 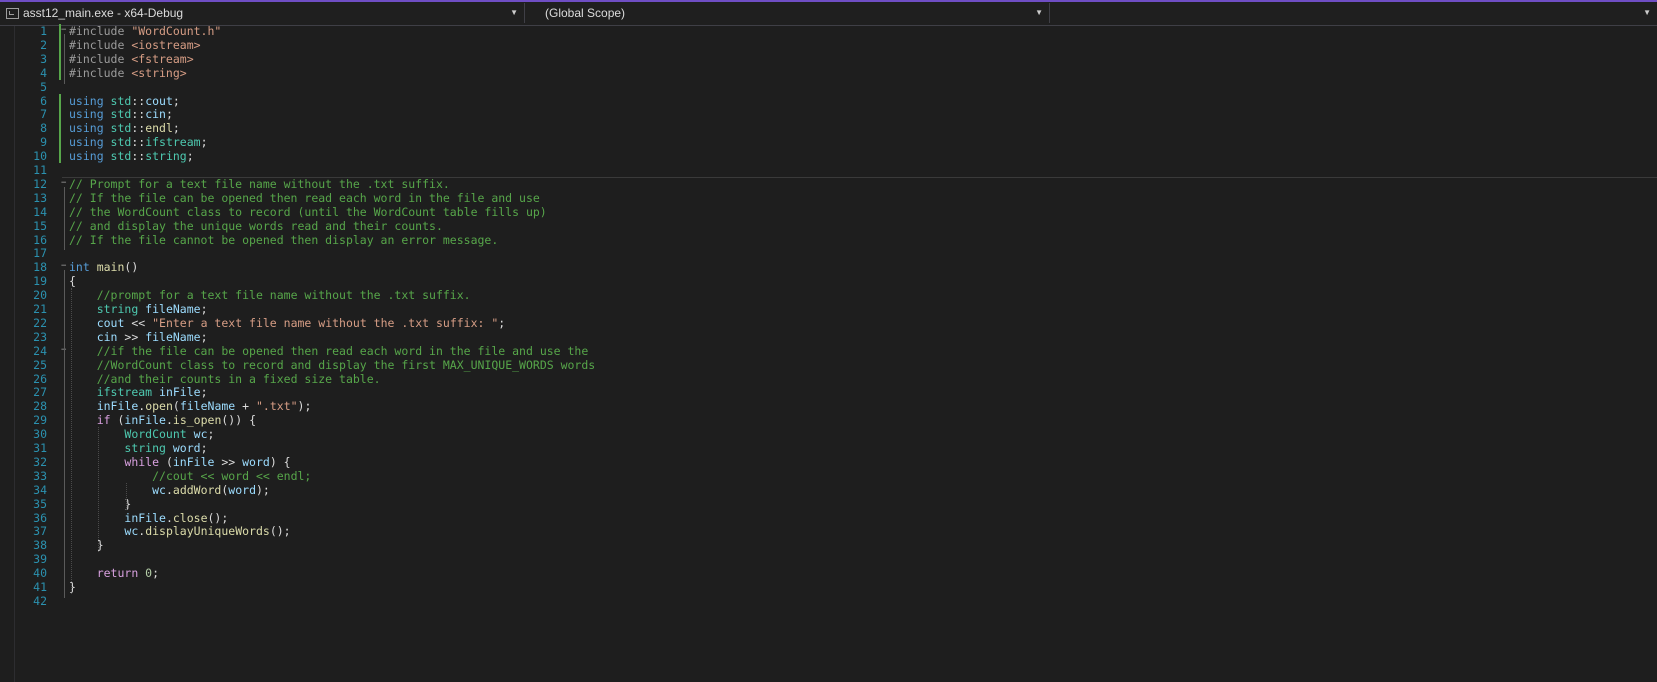 What do you see at coordinates (828, 309) in the screenshot?
I see `code-line: 21 string fileName;` at bounding box center [828, 309].